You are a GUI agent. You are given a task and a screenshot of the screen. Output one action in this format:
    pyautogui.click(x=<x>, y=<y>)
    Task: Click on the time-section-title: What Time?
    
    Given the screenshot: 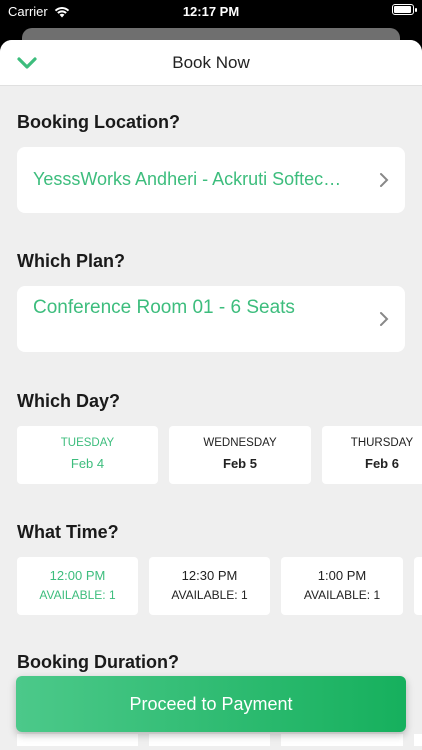 What is the action you would take?
    pyautogui.click(x=68, y=532)
    